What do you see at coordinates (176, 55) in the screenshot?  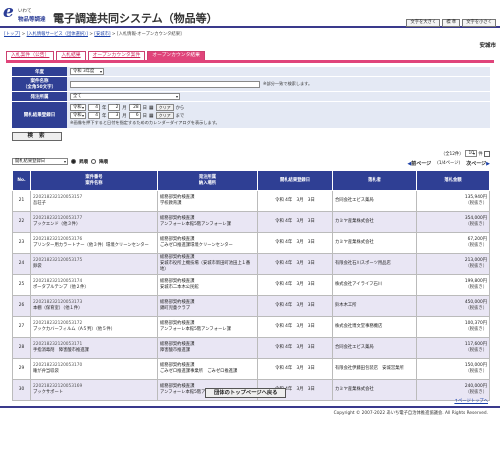 I see `tab-open-counter-results: オープンカウンタ結果` at bounding box center [176, 55].